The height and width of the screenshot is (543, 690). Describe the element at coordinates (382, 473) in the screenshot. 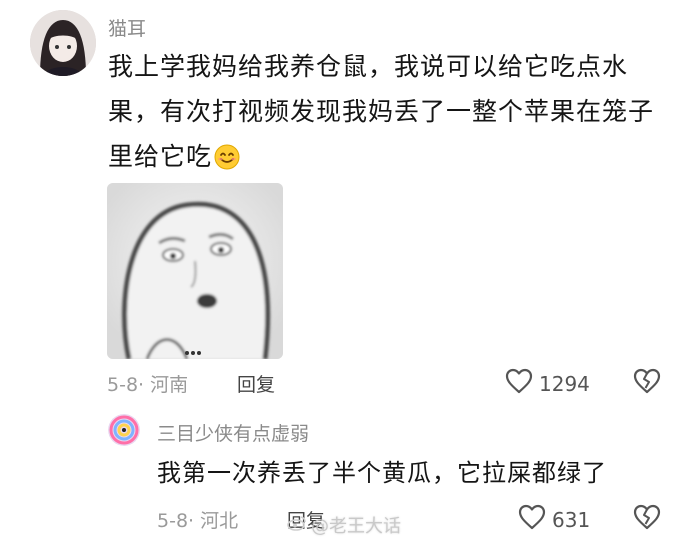

I see `reply-text: 我第一次养丢了半个黄瓜，它拉屎都绿了` at that location.